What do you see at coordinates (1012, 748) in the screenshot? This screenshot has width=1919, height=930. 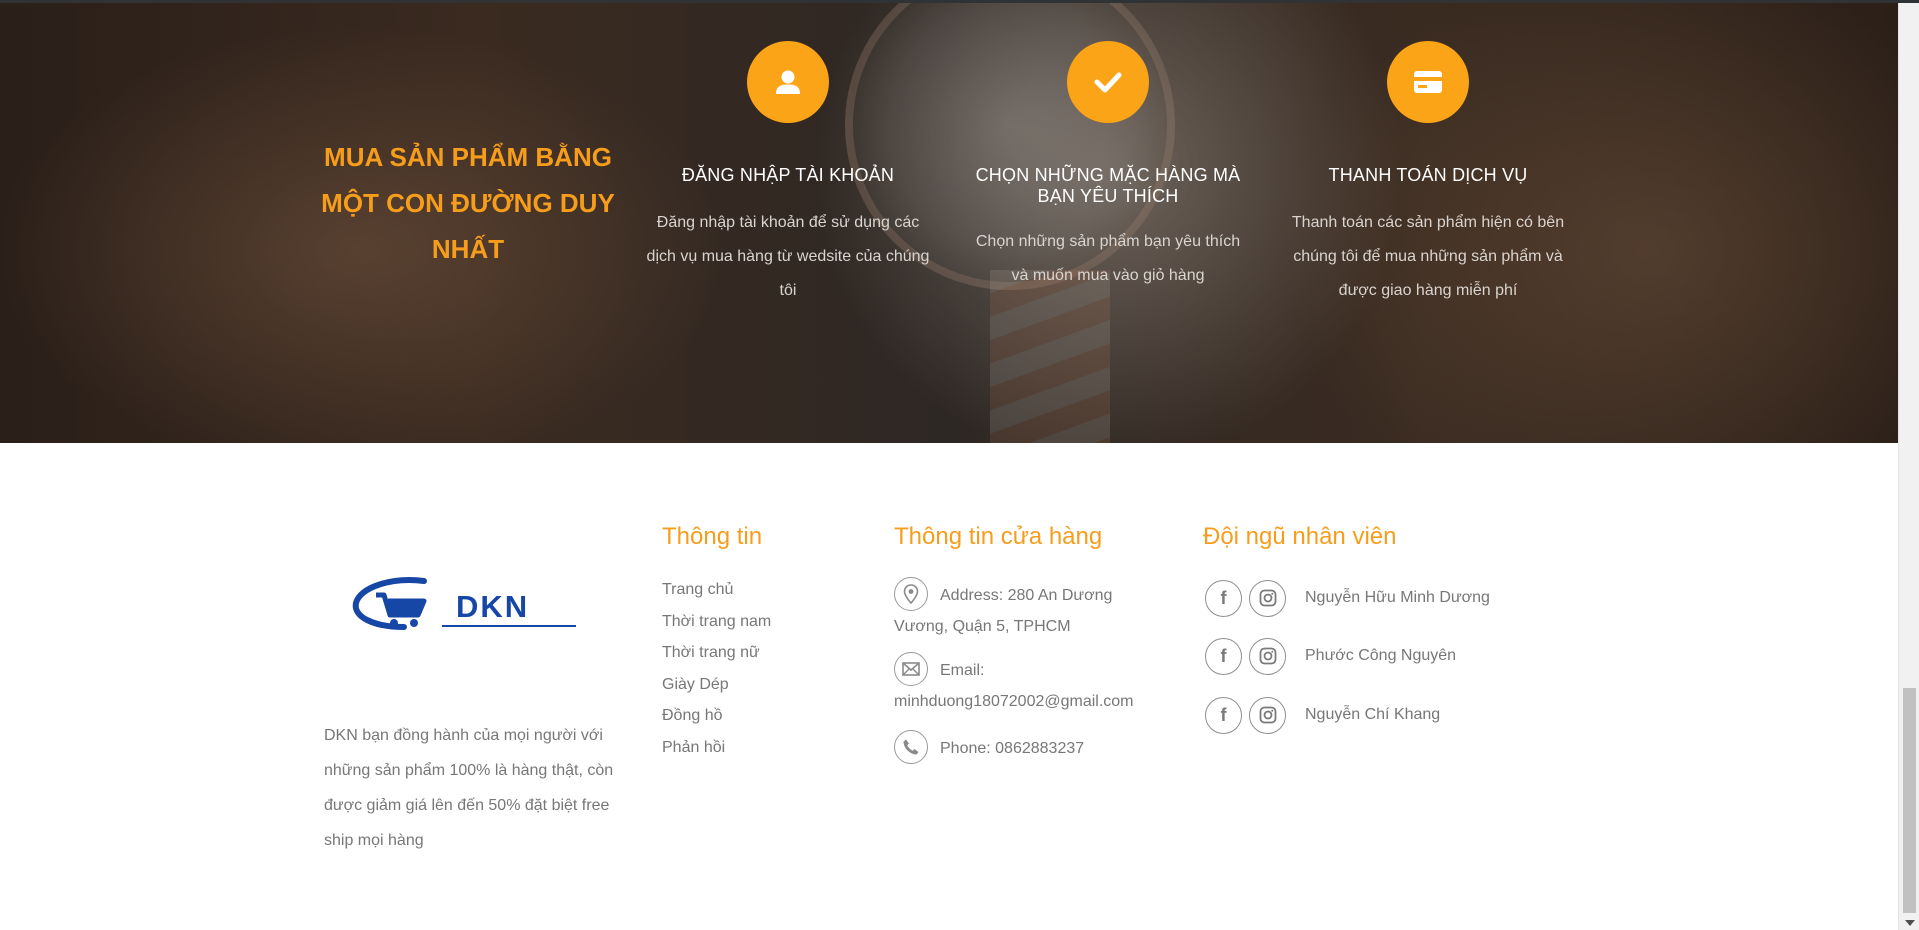 I see `phone-text: Phone: 0862883237` at bounding box center [1012, 748].